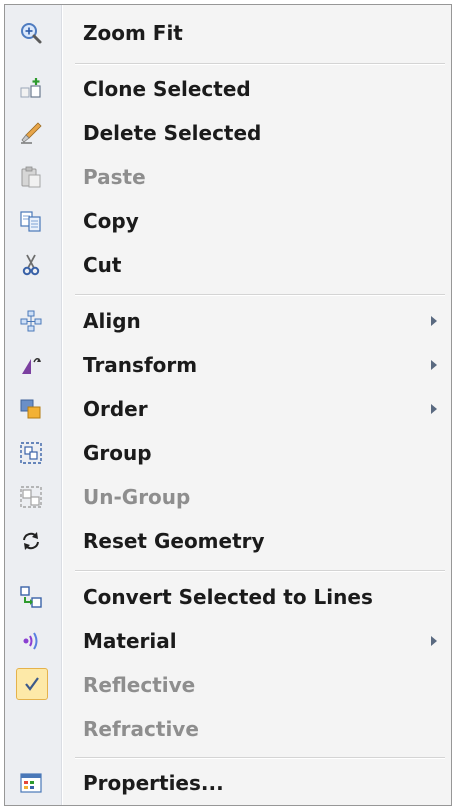  I want to click on menu-item-paste: Paste, so click(228, 177).